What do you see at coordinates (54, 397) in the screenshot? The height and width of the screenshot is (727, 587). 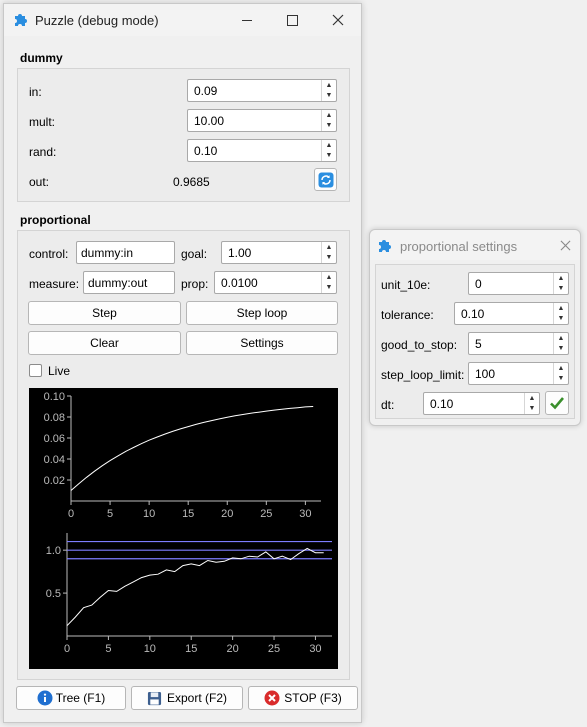 I see `measure-plot-y-tick-label: 0.10` at bounding box center [54, 397].